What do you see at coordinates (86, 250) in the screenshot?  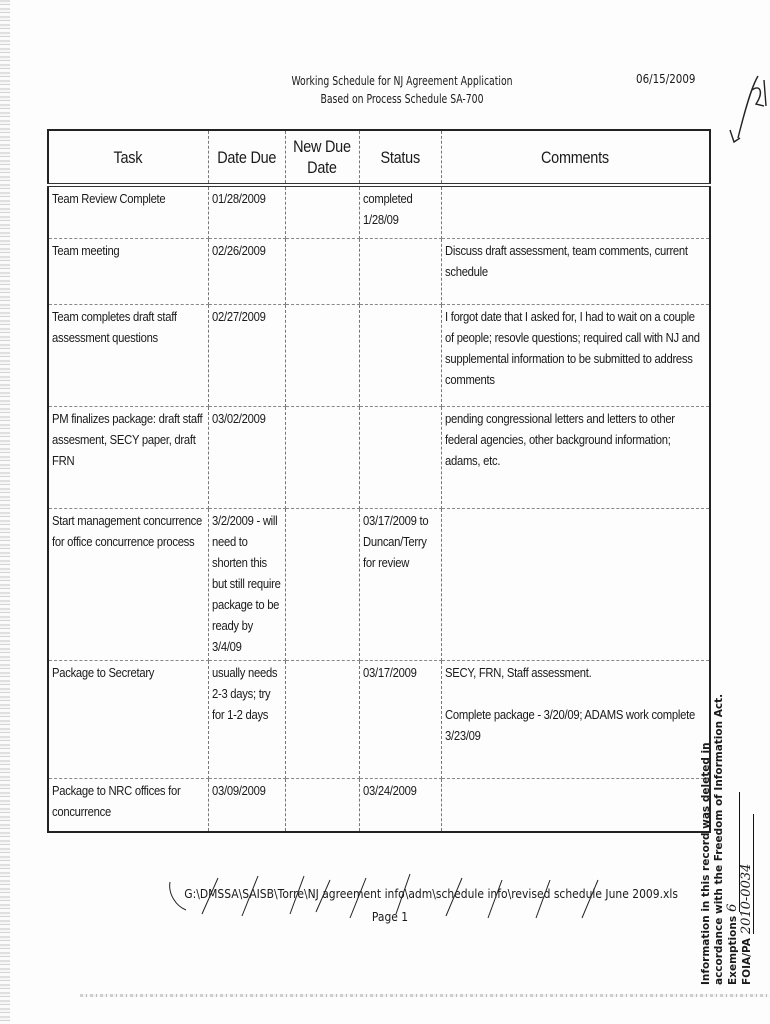 I see `task-text: Team meeting` at bounding box center [86, 250].